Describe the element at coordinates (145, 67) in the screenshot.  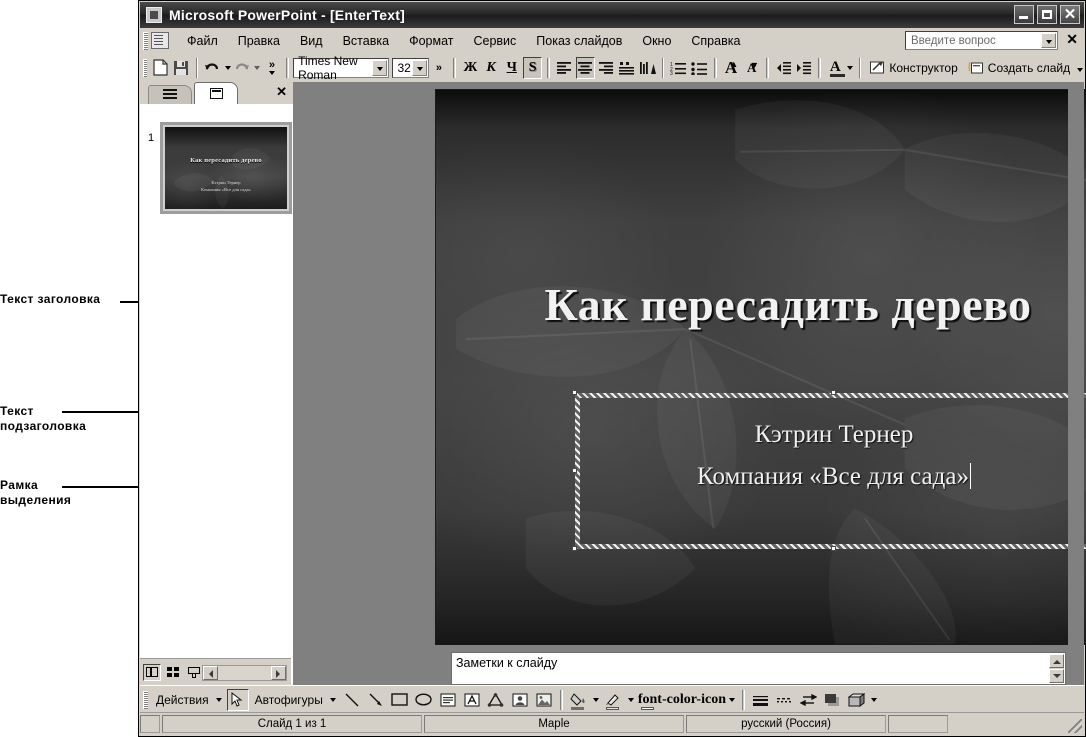
I see `toolbar-grip-handle` at that location.